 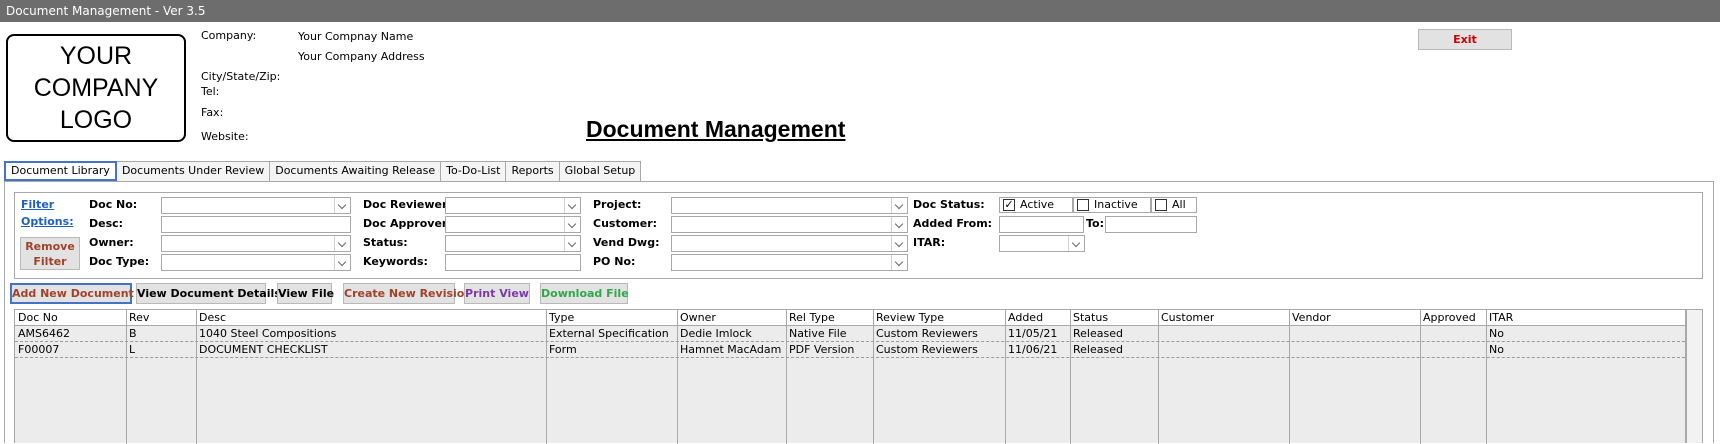 I want to click on column-header-status: Status, so click(x=1089, y=318).